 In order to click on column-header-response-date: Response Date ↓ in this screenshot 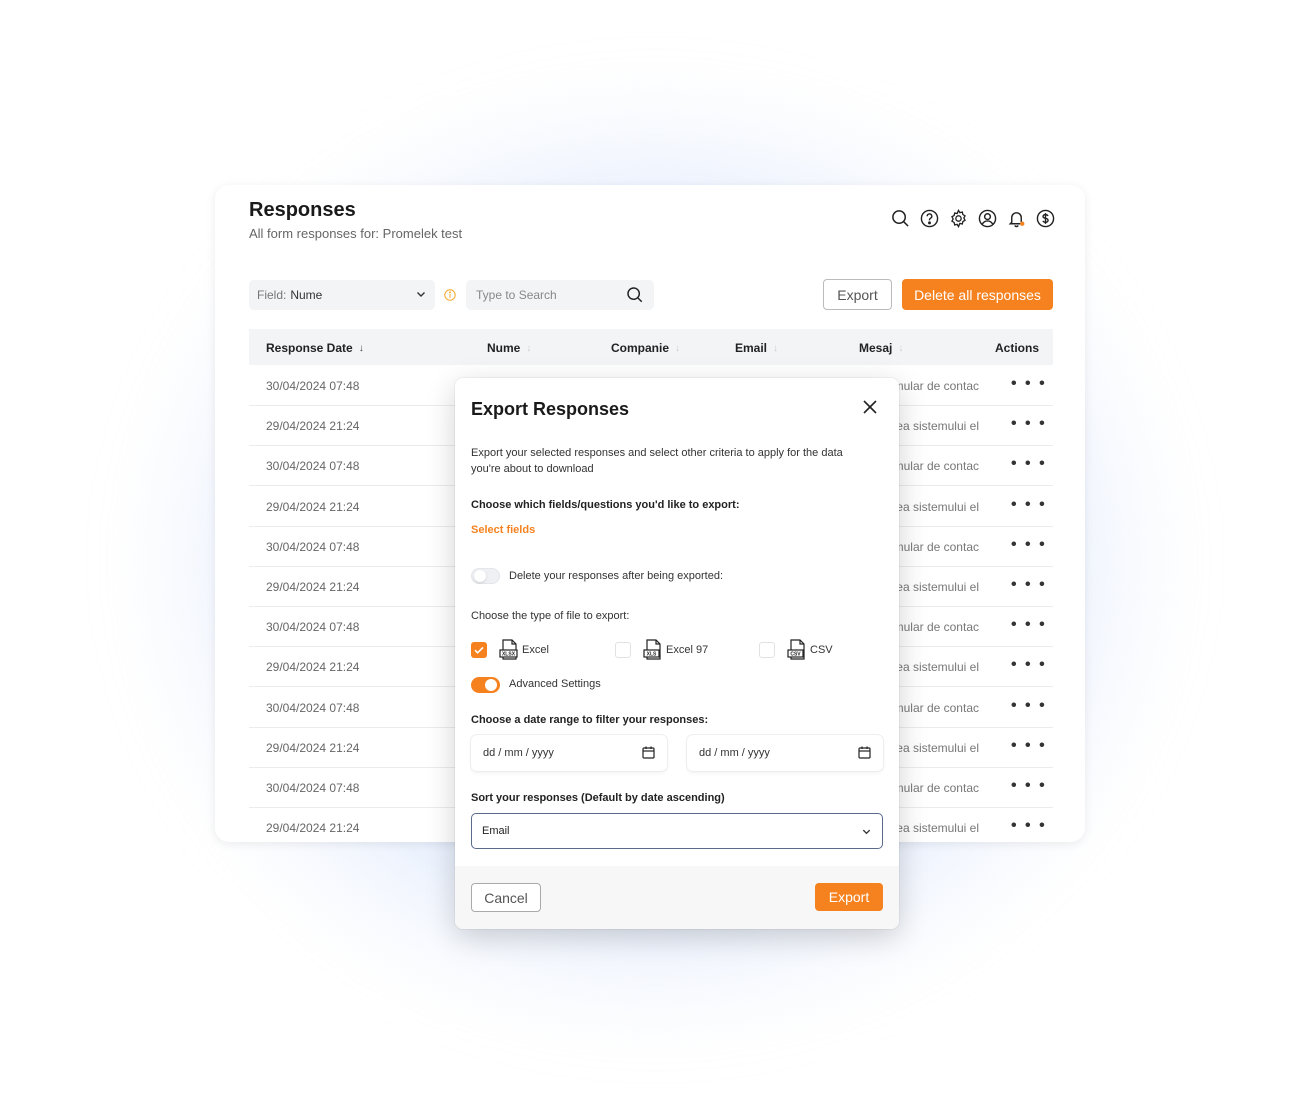, I will do `click(315, 348)`.